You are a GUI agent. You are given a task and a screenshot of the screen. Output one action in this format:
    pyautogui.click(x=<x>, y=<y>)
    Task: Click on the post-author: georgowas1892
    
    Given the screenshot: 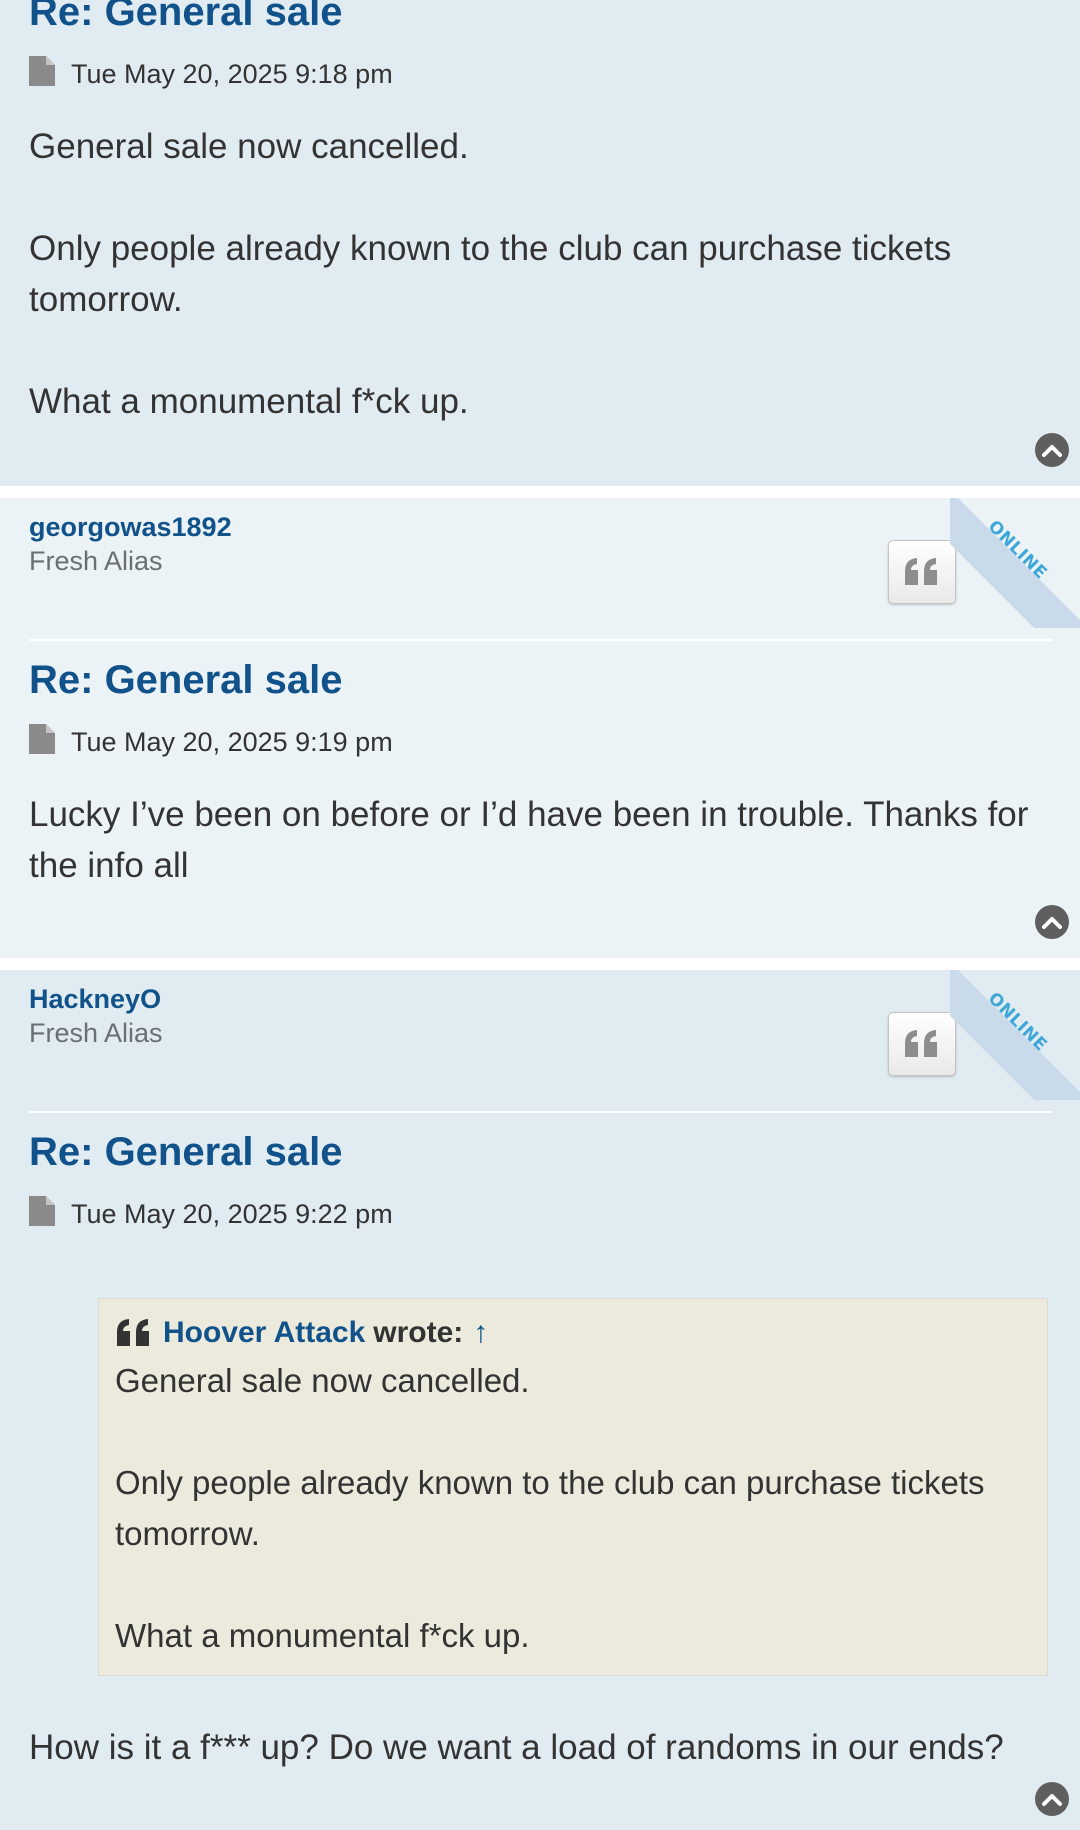 What is the action you would take?
    pyautogui.click(x=130, y=527)
    